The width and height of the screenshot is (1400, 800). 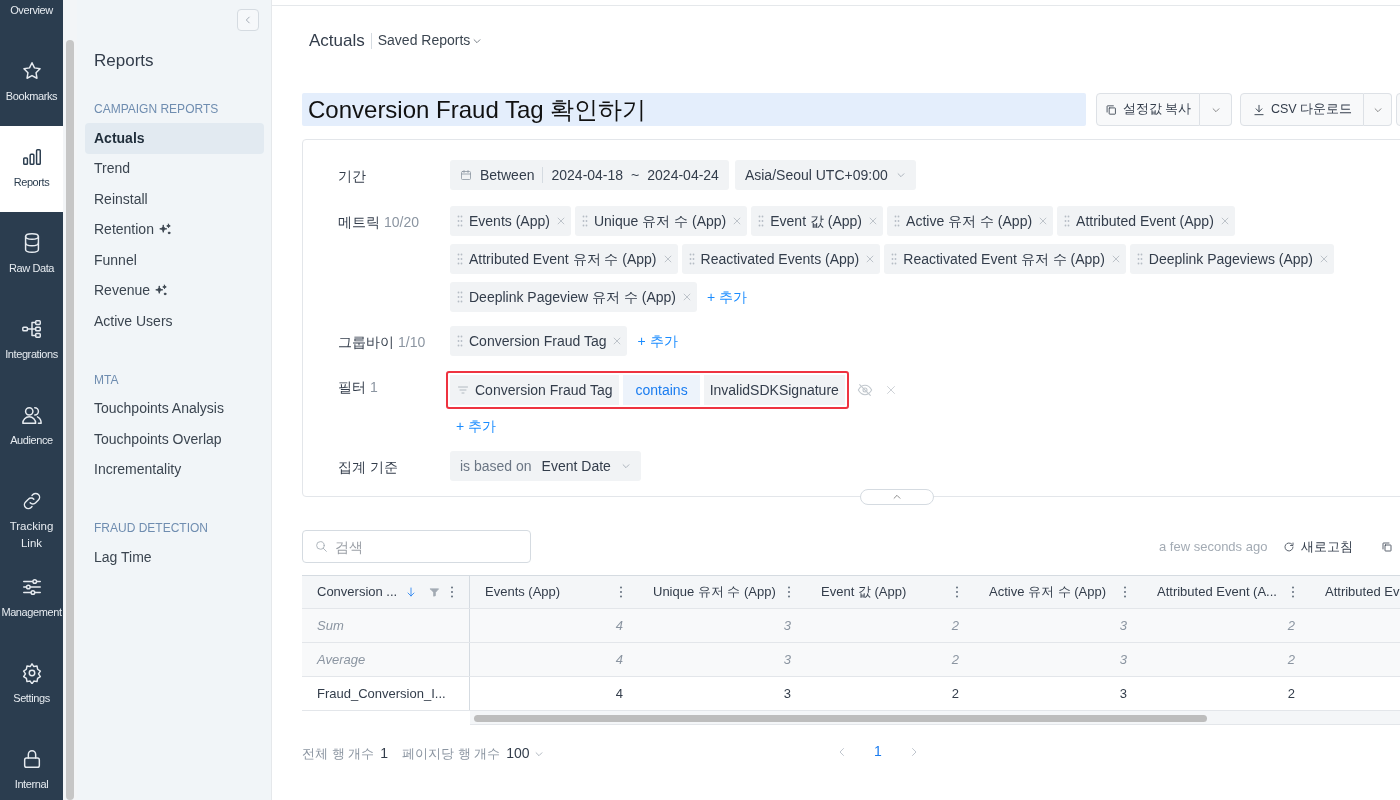 I want to click on saved-reports-dropdown: Saved Reports, so click(x=430, y=41).